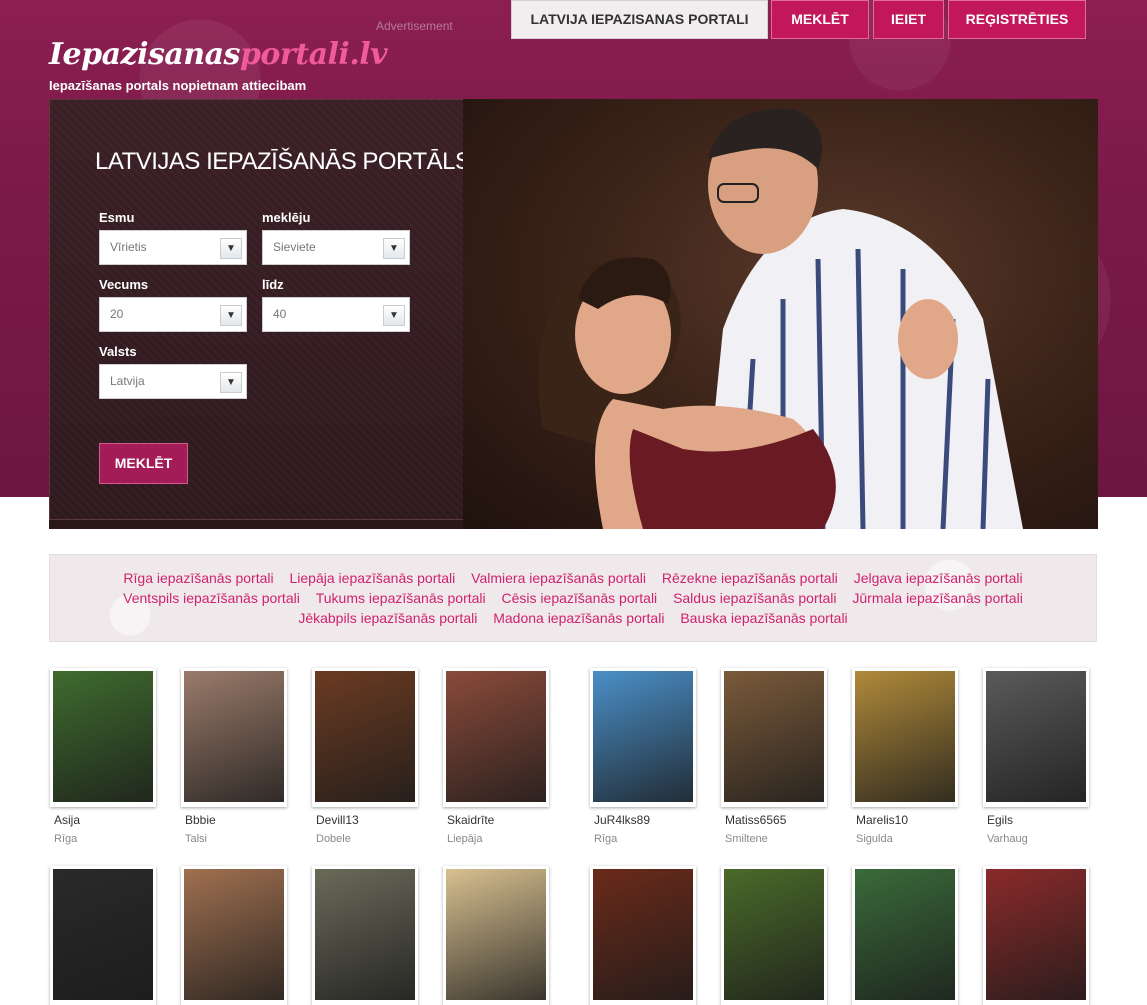 The width and height of the screenshot is (1147, 1005). What do you see at coordinates (580, 598) in the screenshot?
I see `city-link-cesis: Cēsis iepazīšanās portali` at bounding box center [580, 598].